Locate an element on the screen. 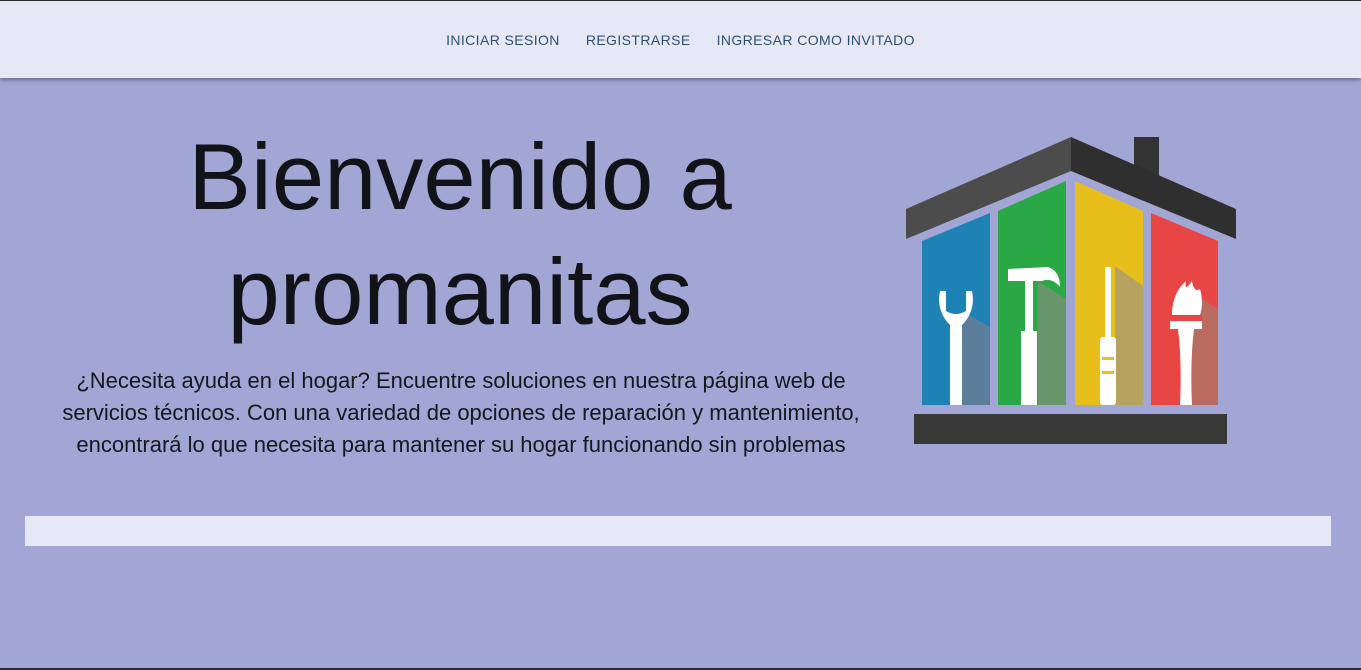  logo-base is located at coordinates (1070, 429).